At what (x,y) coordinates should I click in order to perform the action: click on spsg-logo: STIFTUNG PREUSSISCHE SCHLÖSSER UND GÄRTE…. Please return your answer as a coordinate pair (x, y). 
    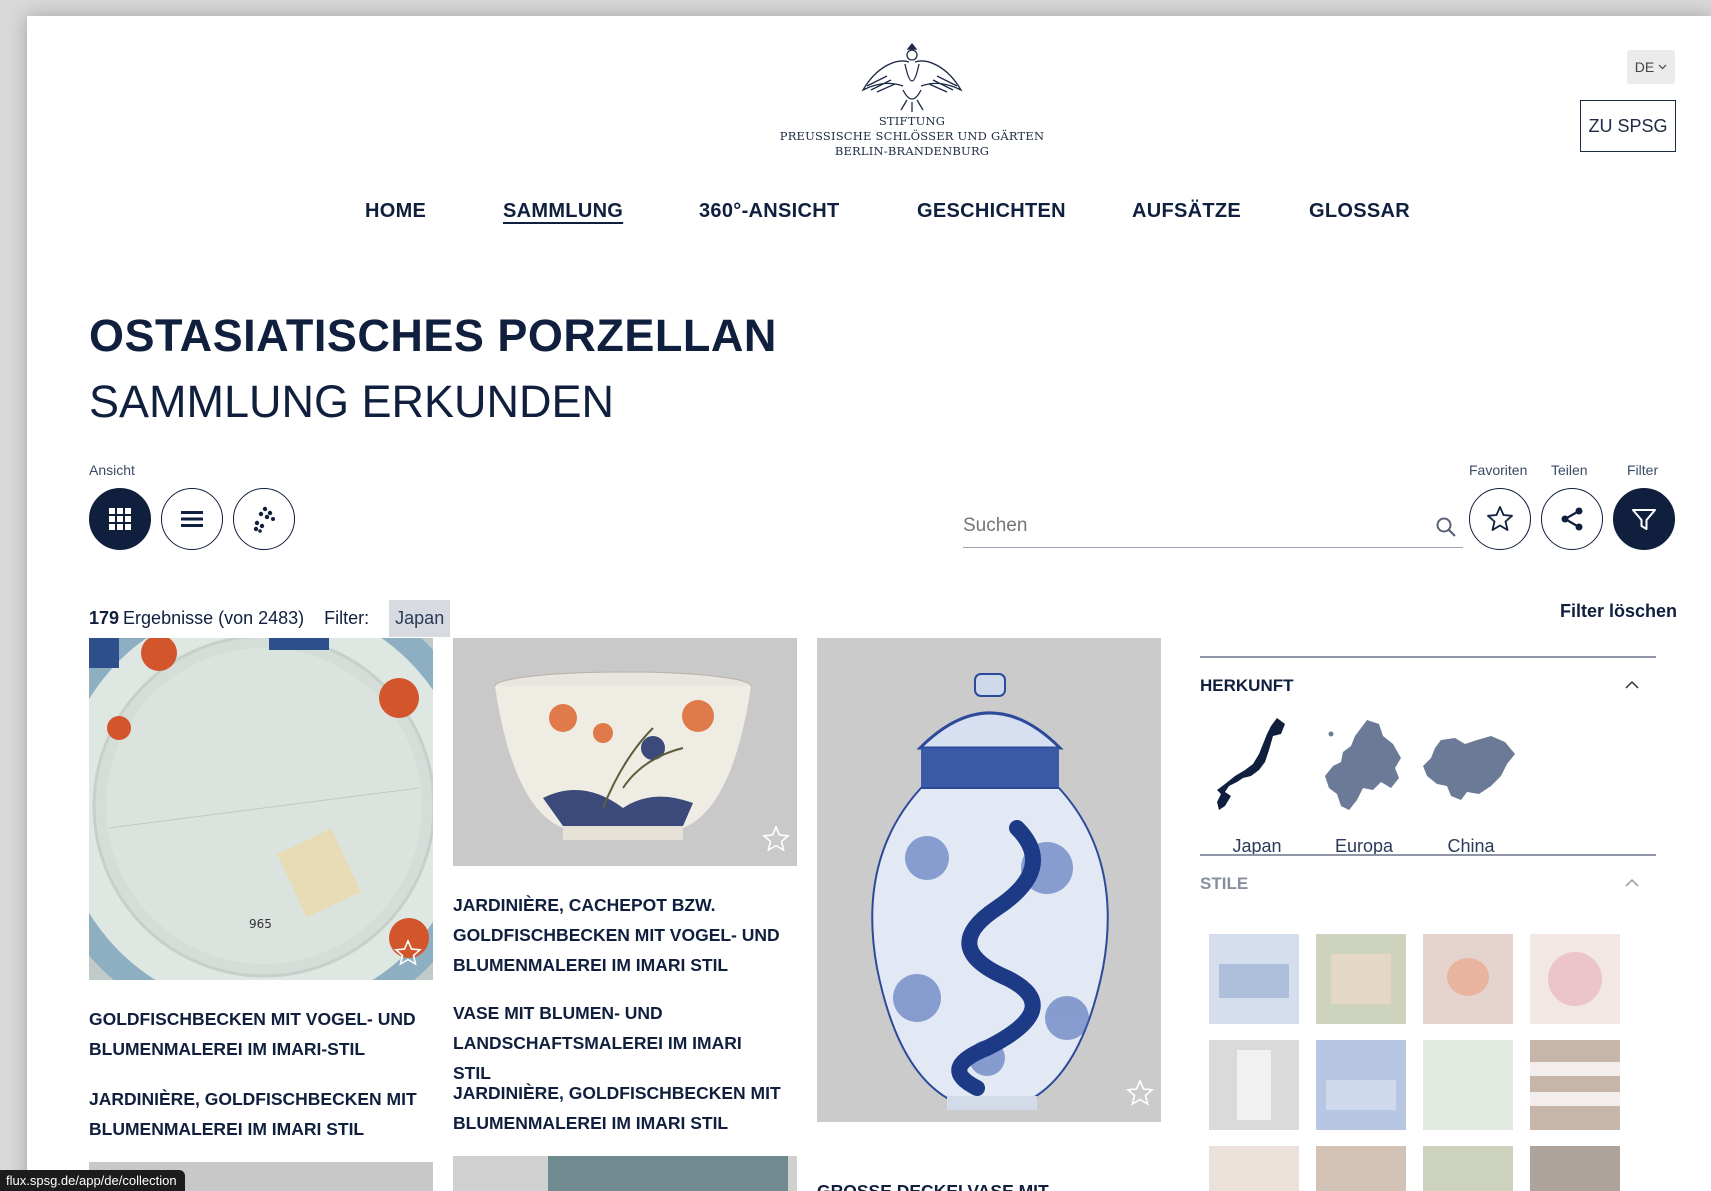
    Looking at the image, I should click on (912, 98).